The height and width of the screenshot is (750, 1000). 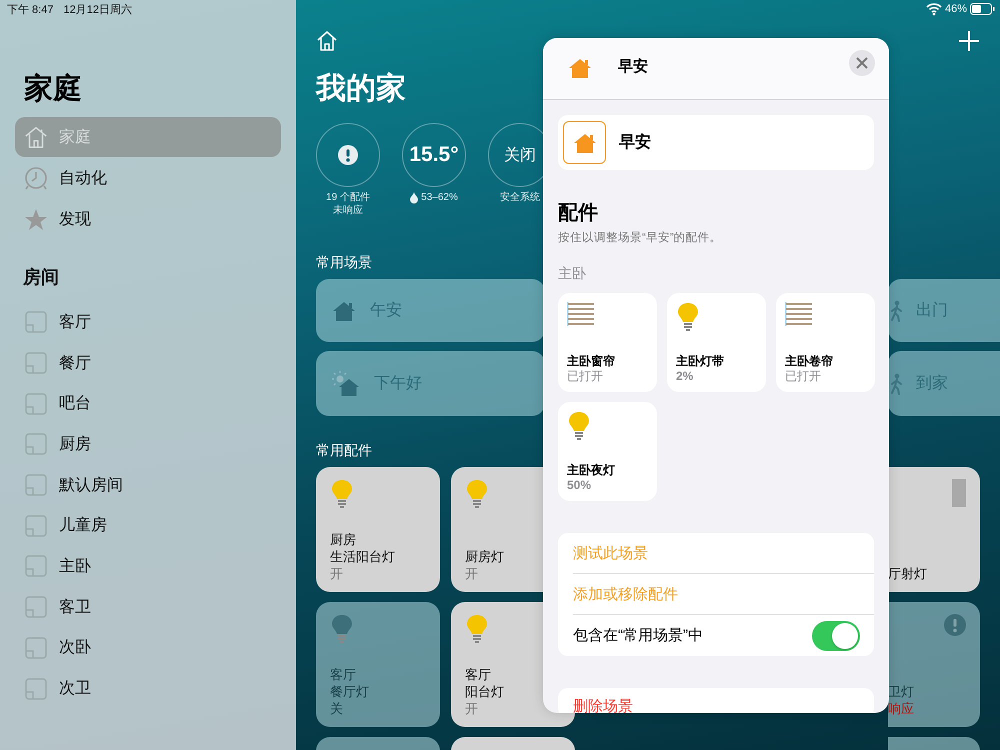 What do you see at coordinates (361, 88) in the screenshot?
I see `home-title: 我的家` at bounding box center [361, 88].